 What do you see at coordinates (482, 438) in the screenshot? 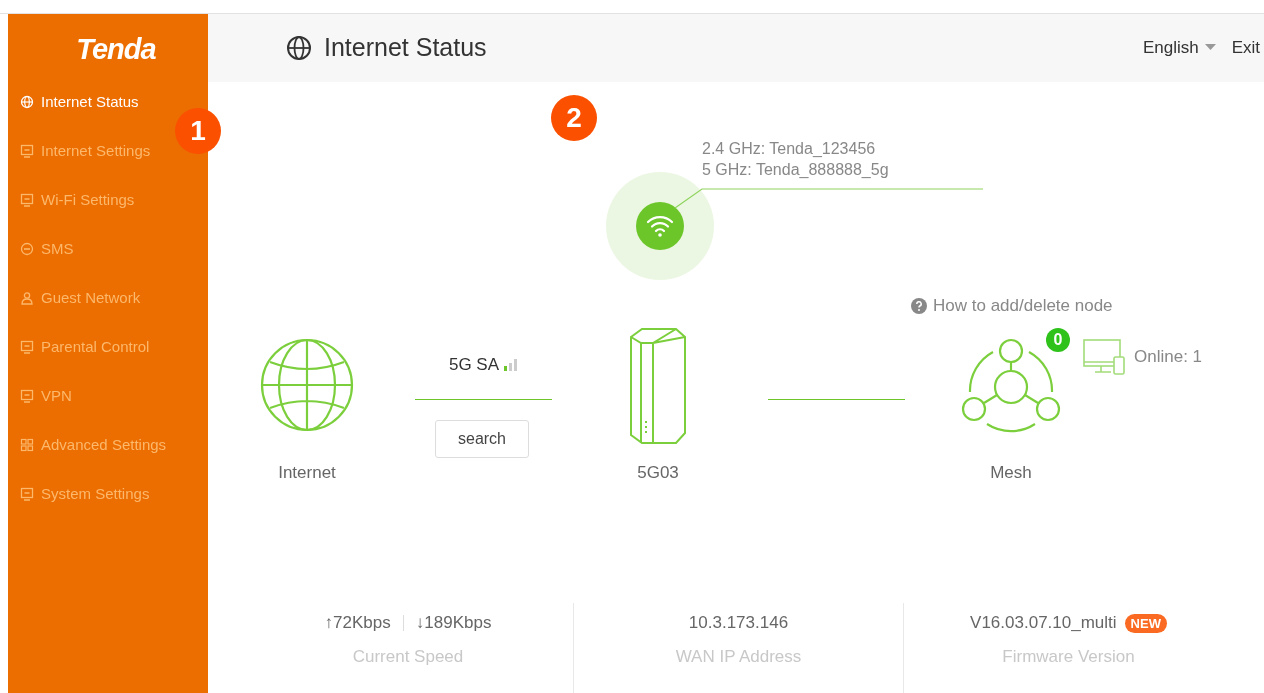
I see `search-button: search` at bounding box center [482, 438].